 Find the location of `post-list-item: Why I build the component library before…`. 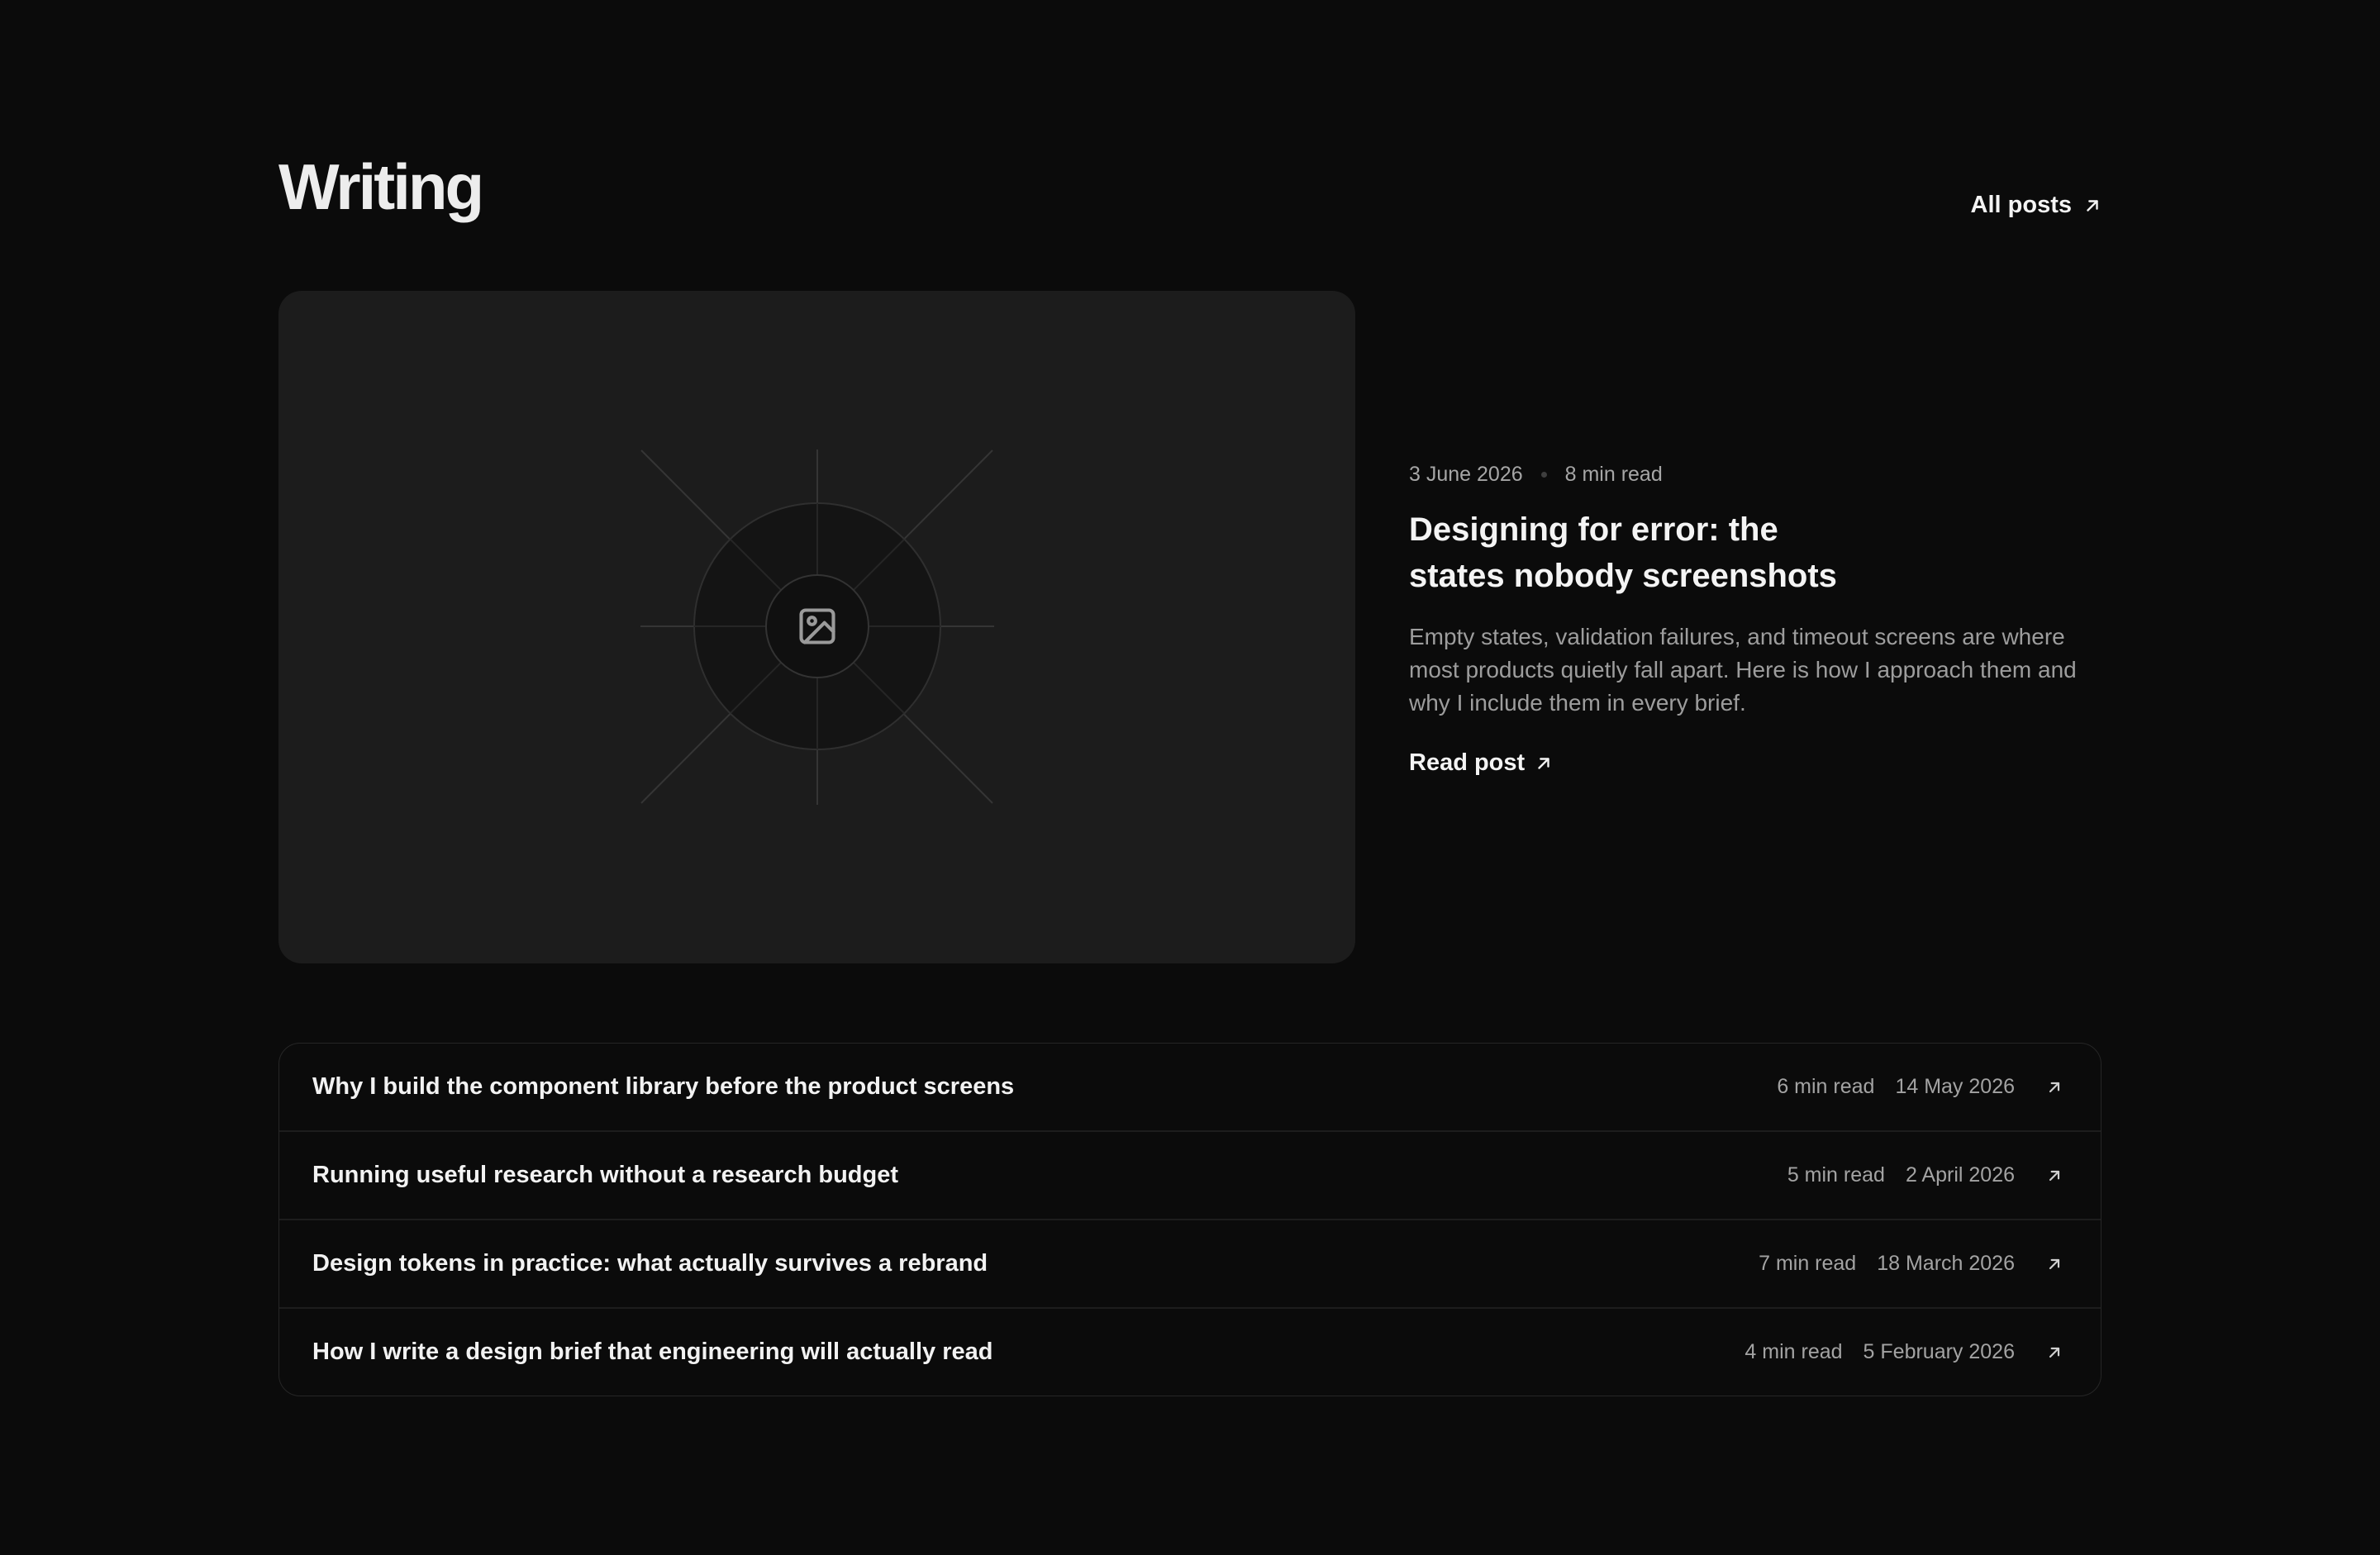

post-list-item: Why I build the component library before… is located at coordinates (1190, 1087).